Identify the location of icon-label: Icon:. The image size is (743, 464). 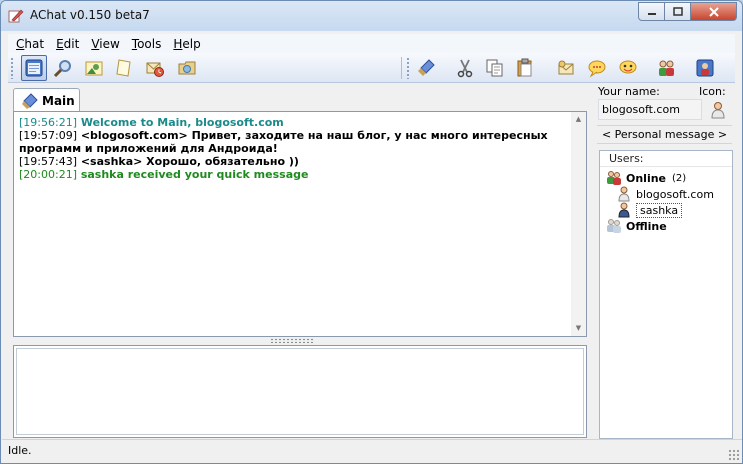
(712, 91).